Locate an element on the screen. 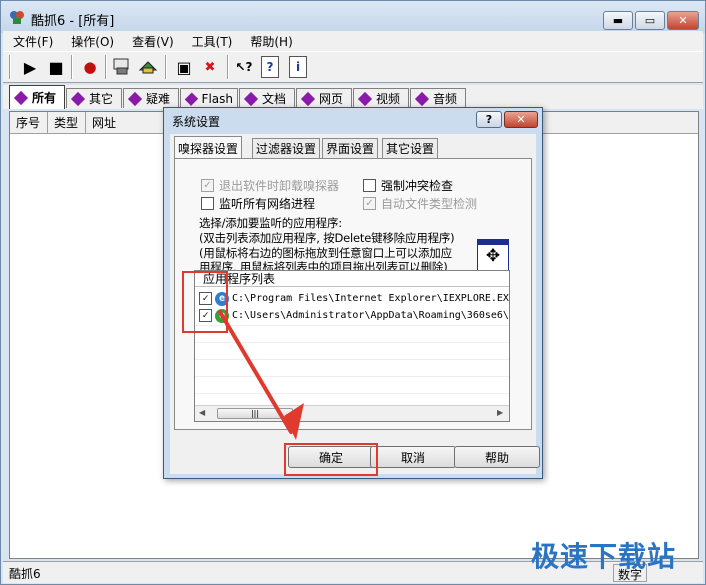 The image size is (706, 585). whats-this-icon: ↖? is located at coordinates (244, 67).